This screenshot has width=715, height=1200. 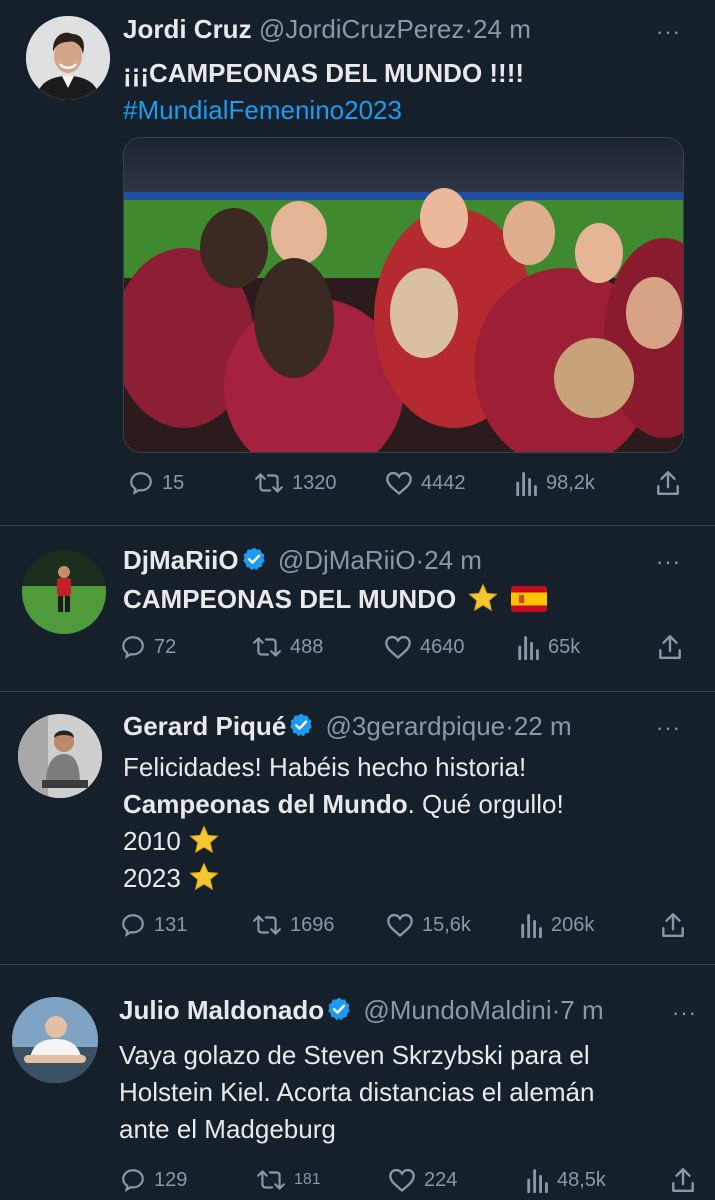 What do you see at coordinates (295, 483) in the screenshot?
I see `retweet-button: 1320` at bounding box center [295, 483].